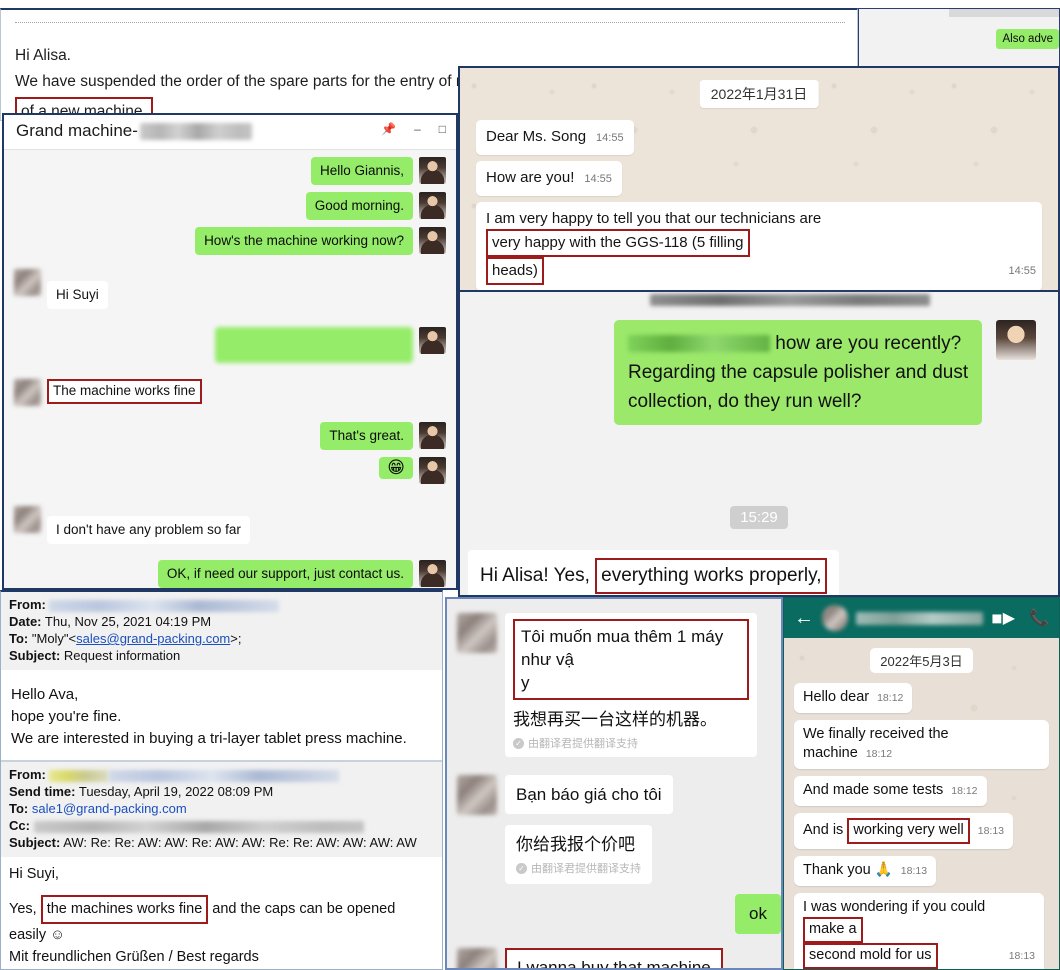 Image resolution: width=1060 pixels, height=970 pixels. I want to click on foreign-text: Tôi muốn mua thêm 1 máy như vậ y, so click(631, 659).